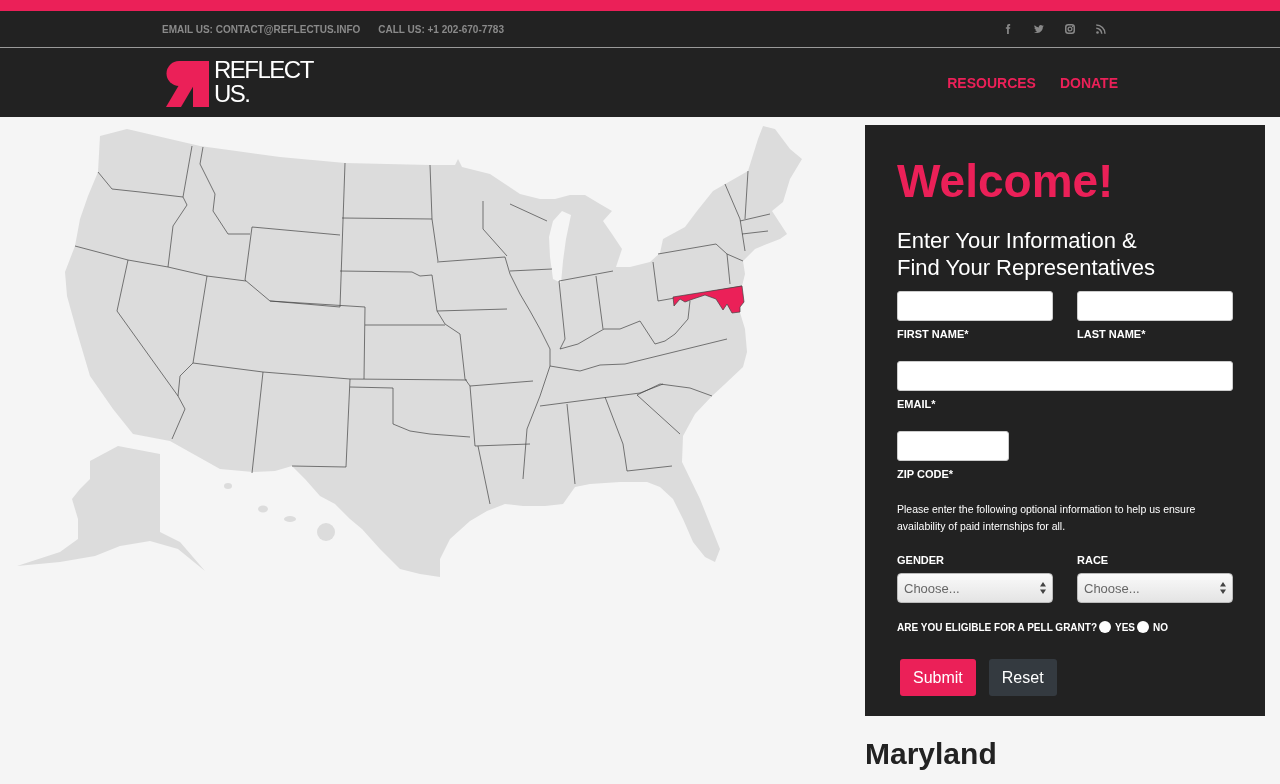  Describe the element at coordinates (921, 560) in the screenshot. I see `select-label: GENDER` at that location.